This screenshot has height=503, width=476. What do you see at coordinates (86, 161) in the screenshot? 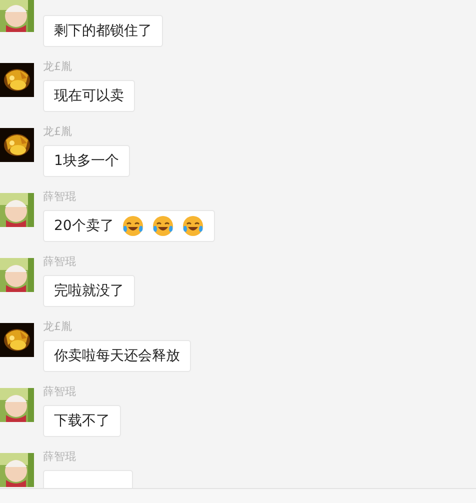
I see `message-text: 1块多一个` at bounding box center [86, 161].